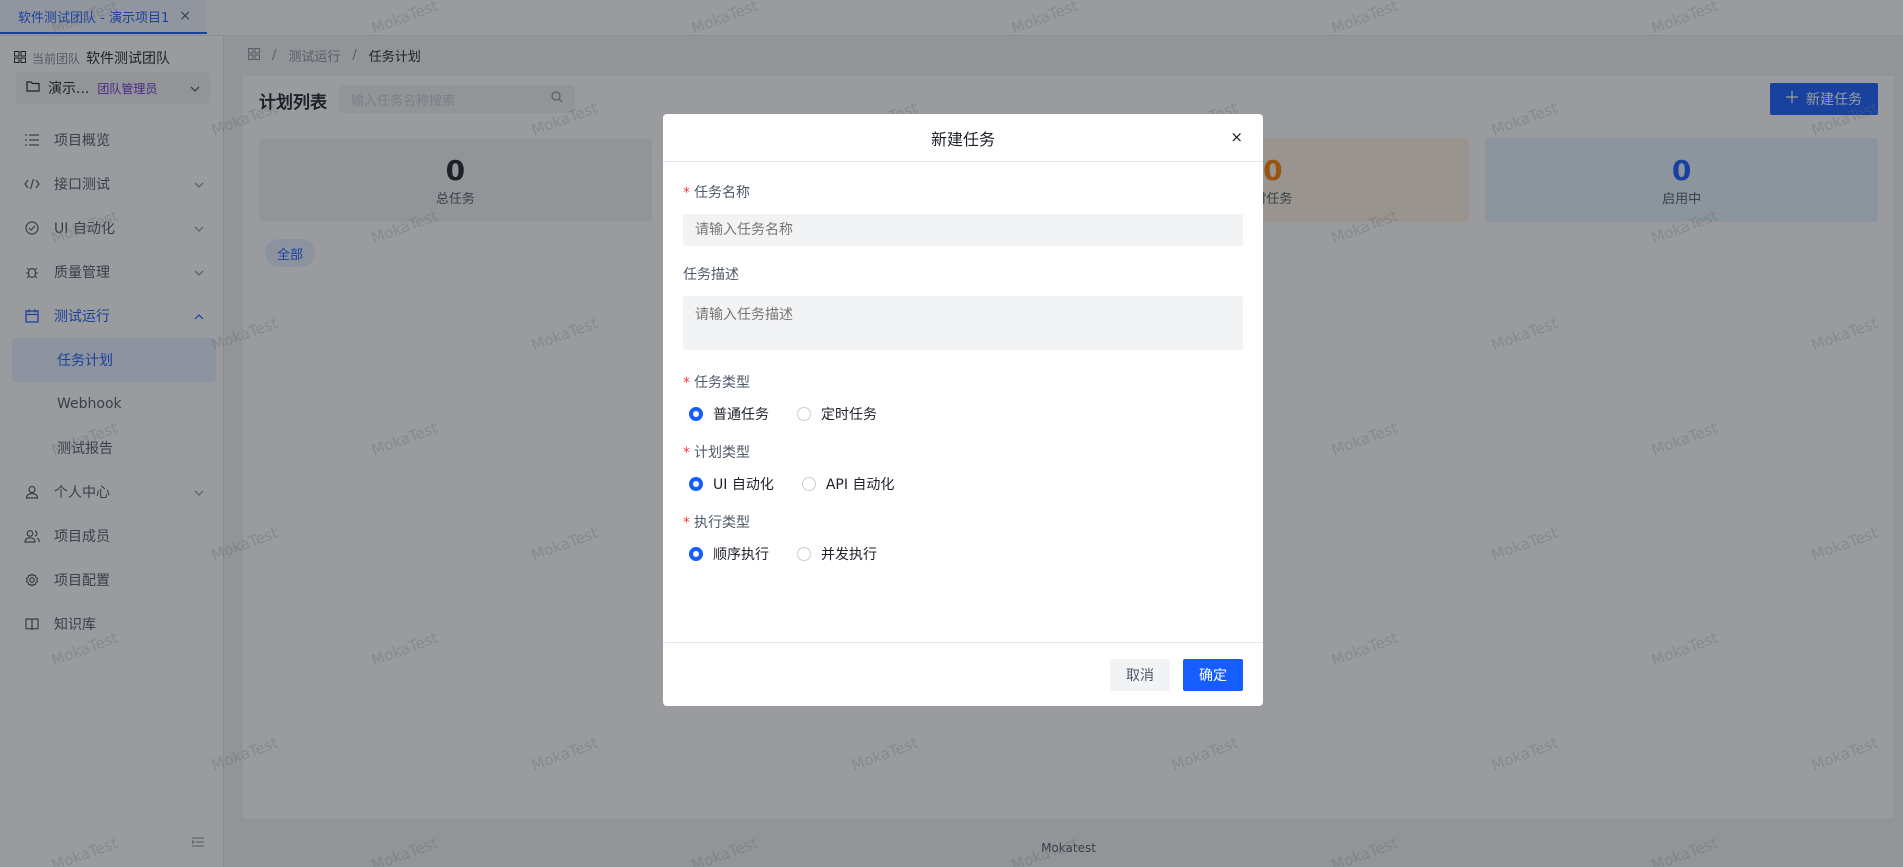 This screenshot has width=1903, height=867. What do you see at coordinates (1140, 675) in the screenshot?
I see `cancel-button: 取消` at bounding box center [1140, 675].